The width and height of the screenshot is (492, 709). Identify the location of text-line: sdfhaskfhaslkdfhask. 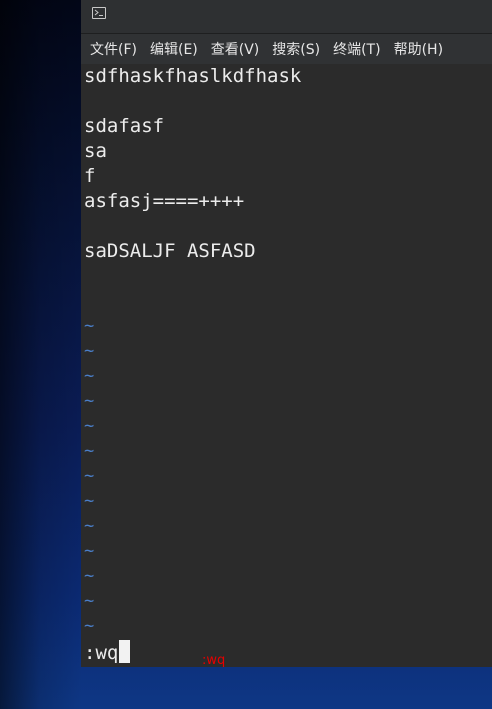
(193, 76).